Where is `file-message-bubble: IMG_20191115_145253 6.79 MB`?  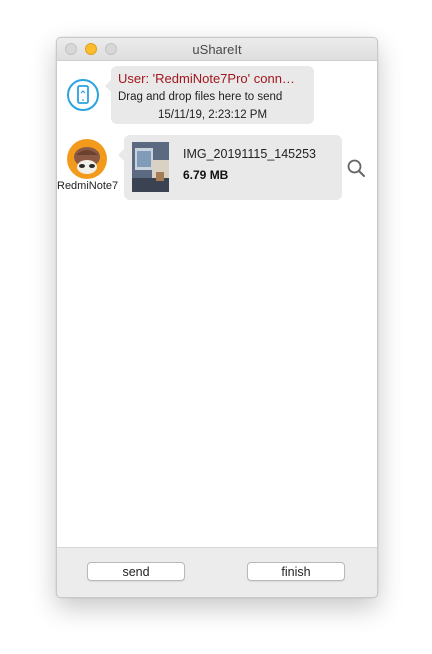 file-message-bubble: IMG_20191115_145253 6.79 MB is located at coordinates (230, 167).